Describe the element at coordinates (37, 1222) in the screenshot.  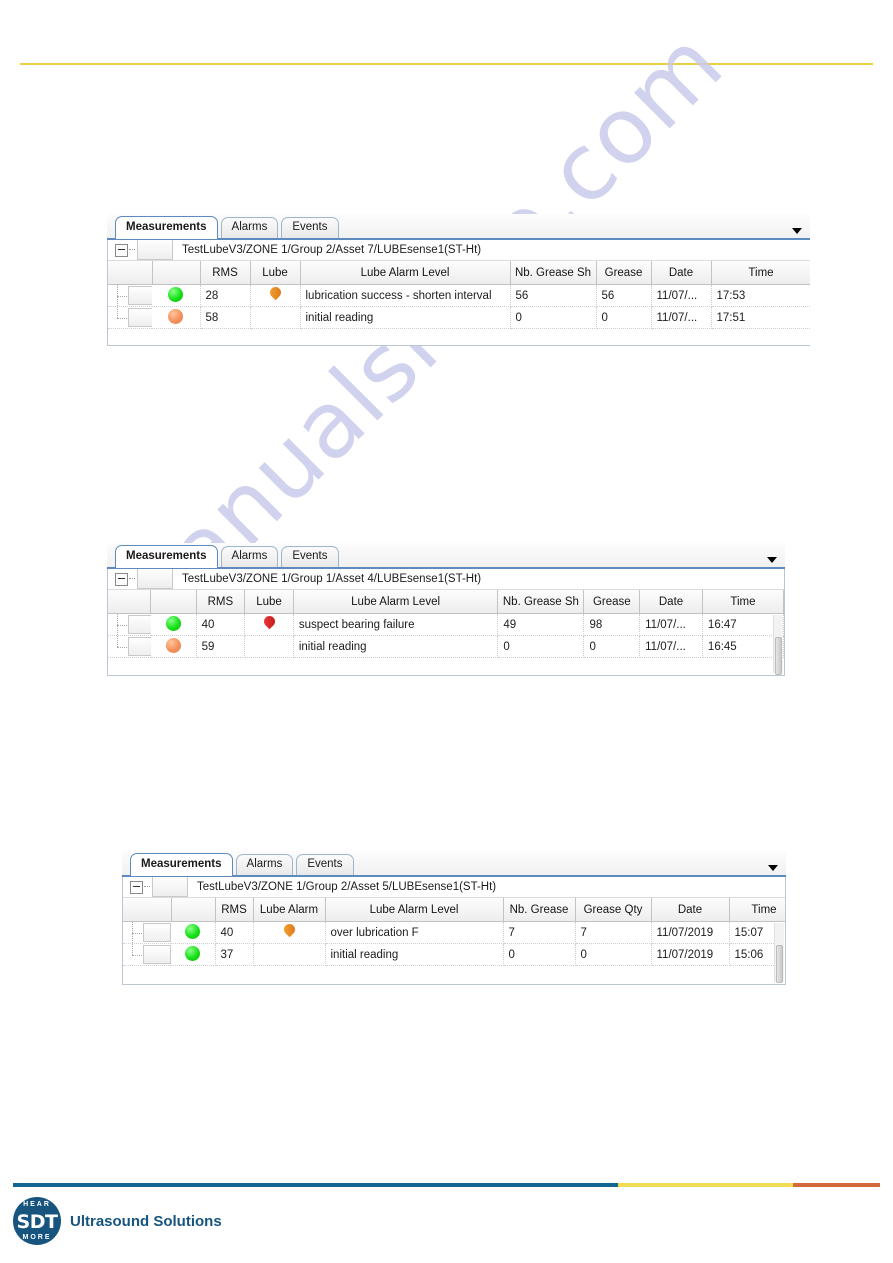
I see `logo-sdt-text: SDT` at that location.